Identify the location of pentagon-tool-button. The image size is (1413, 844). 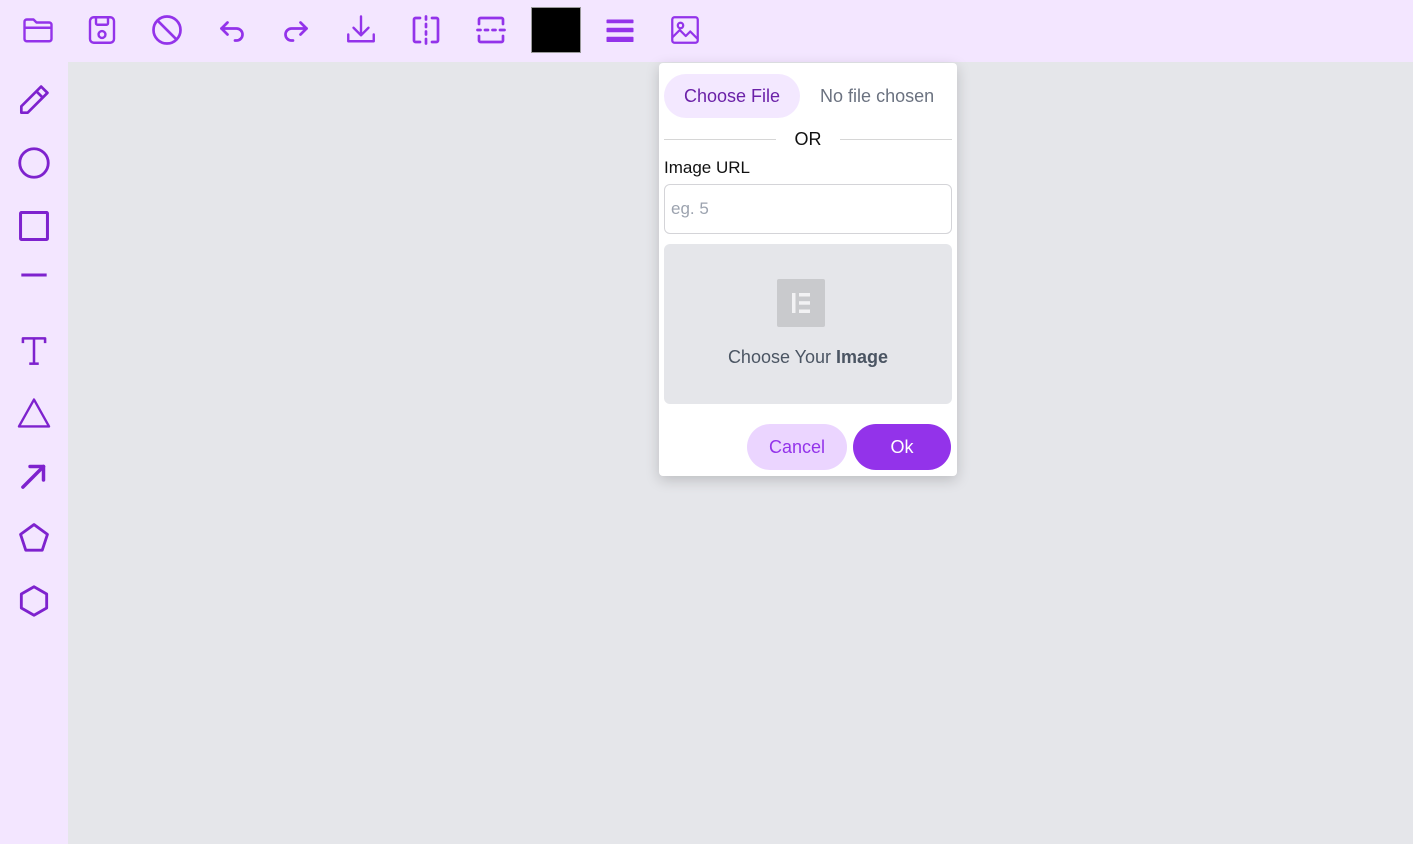
(34, 538).